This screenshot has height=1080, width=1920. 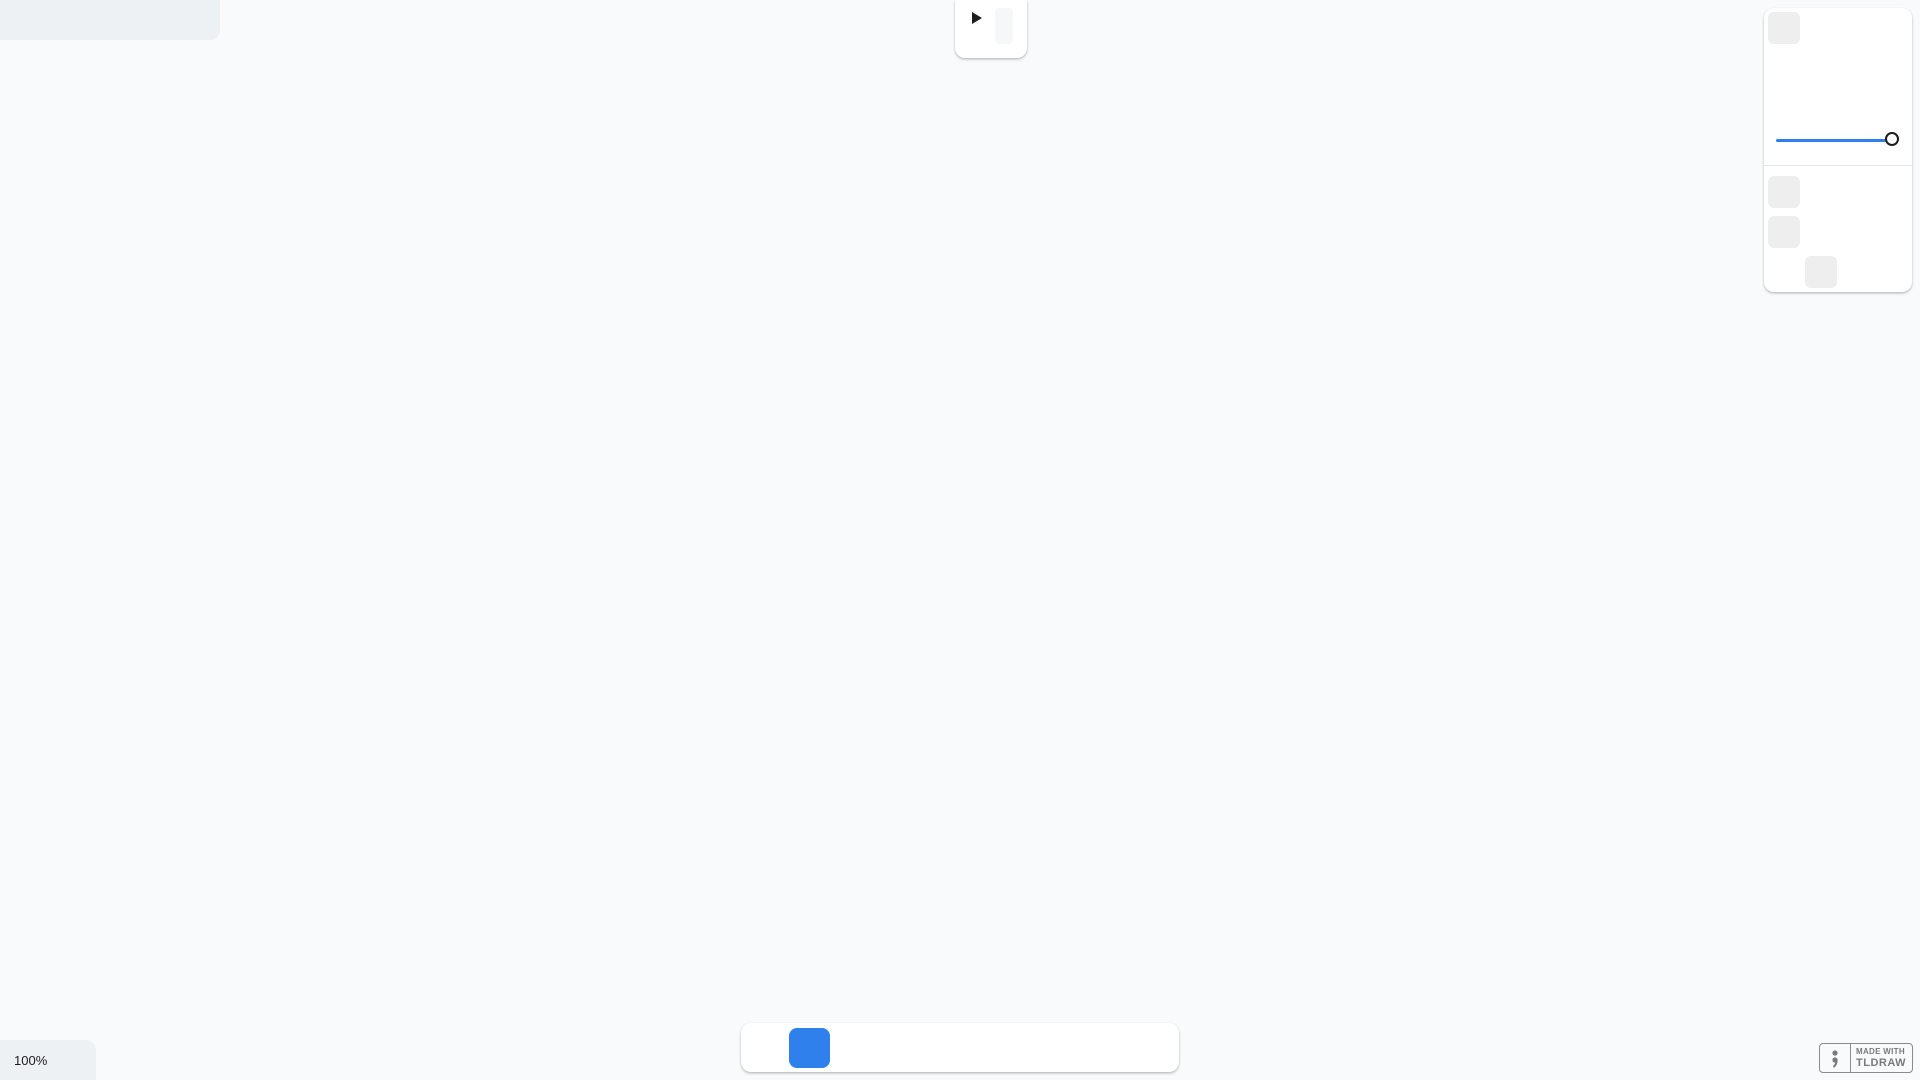 I want to click on play-button, so click(x=977, y=18).